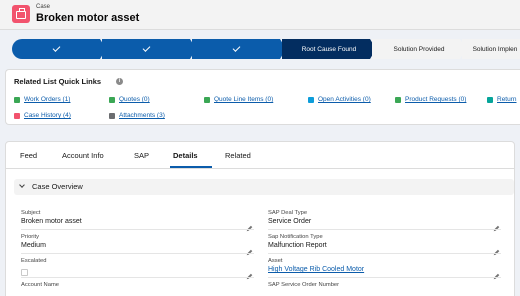 This screenshot has width=520, height=296. Describe the element at coordinates (329, 49) in the screenshot. I see `path-stage-label: Root Cause Found` at that location.